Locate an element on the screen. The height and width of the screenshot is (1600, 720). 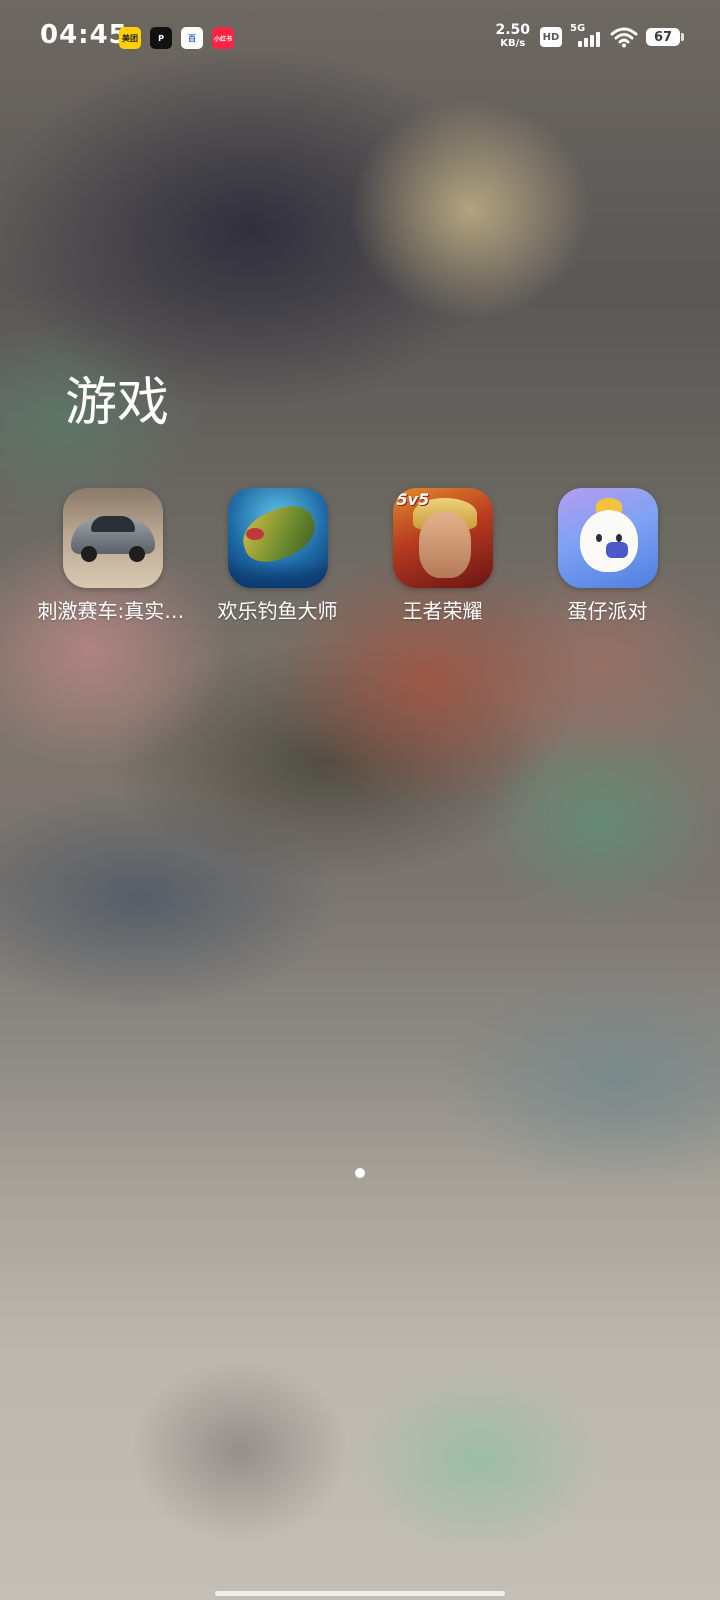
app-fishing: 欢乐钓鱼大师 is located at coordinates (277, 556).